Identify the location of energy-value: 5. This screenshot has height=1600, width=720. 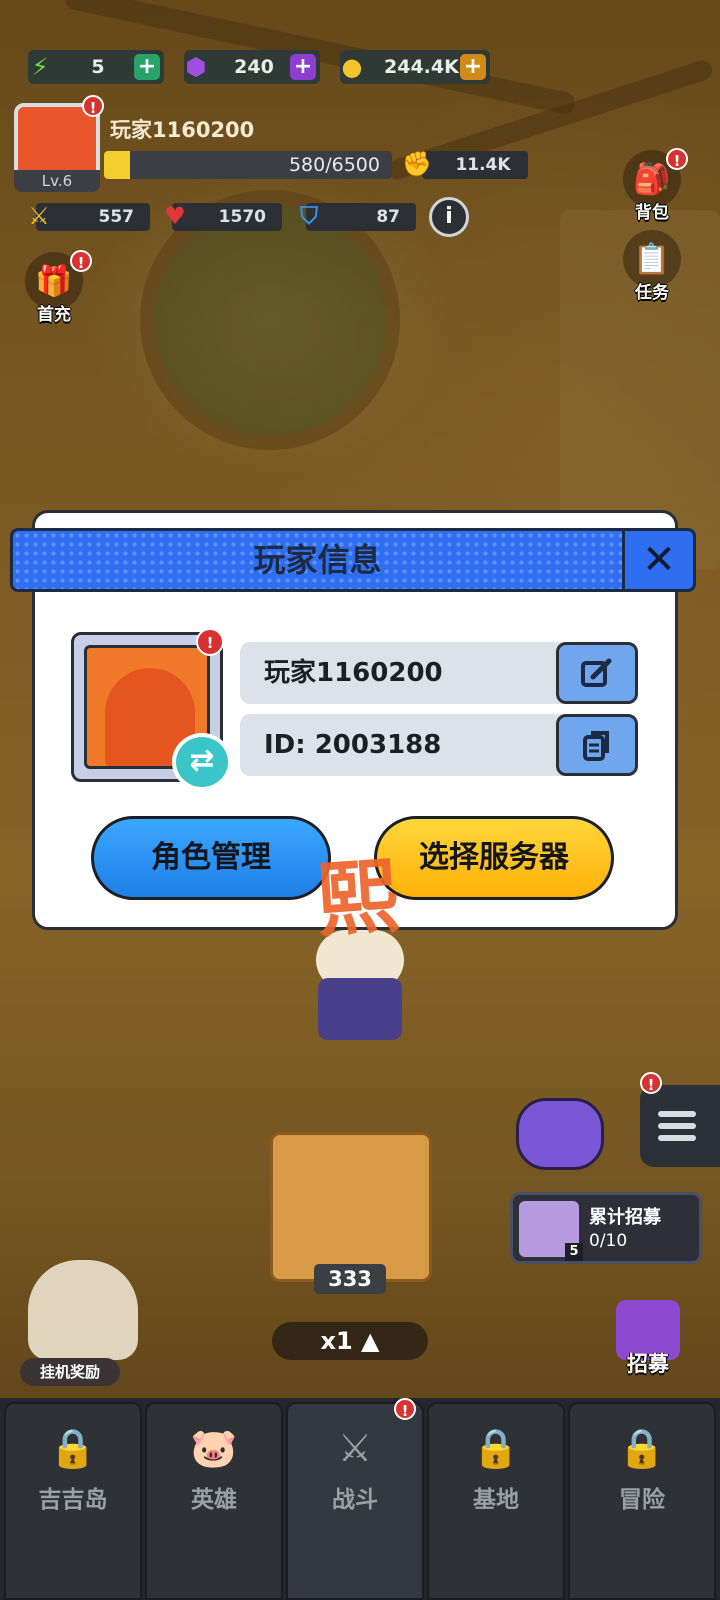
(98, 67).